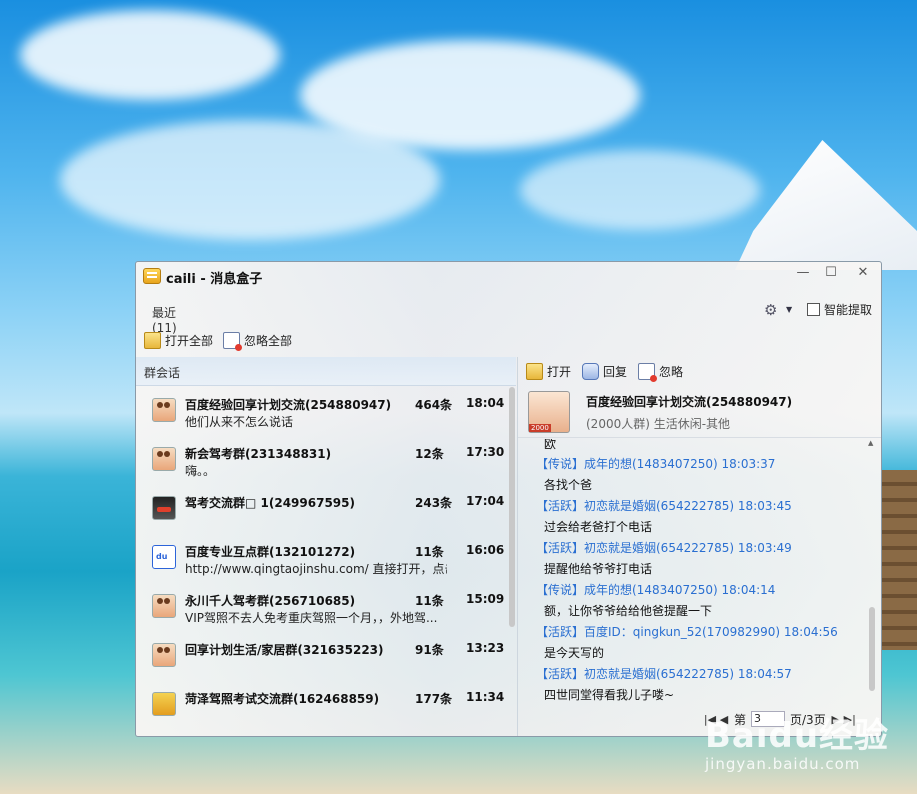  Describe the element at coordinates (270, 601) in the screenshot. I see `conversation-name: 永川千人驾考群(256710685)` at that location.